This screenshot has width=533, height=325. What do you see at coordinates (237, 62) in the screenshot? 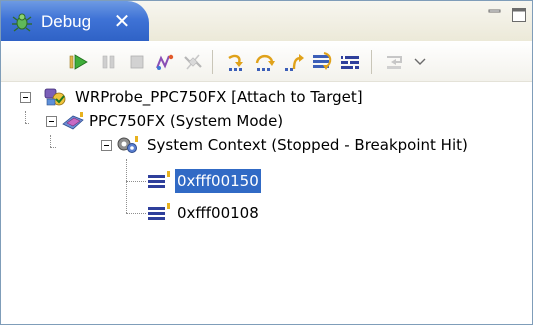
I see `step-into-icon` at bounding box center [237, 62].